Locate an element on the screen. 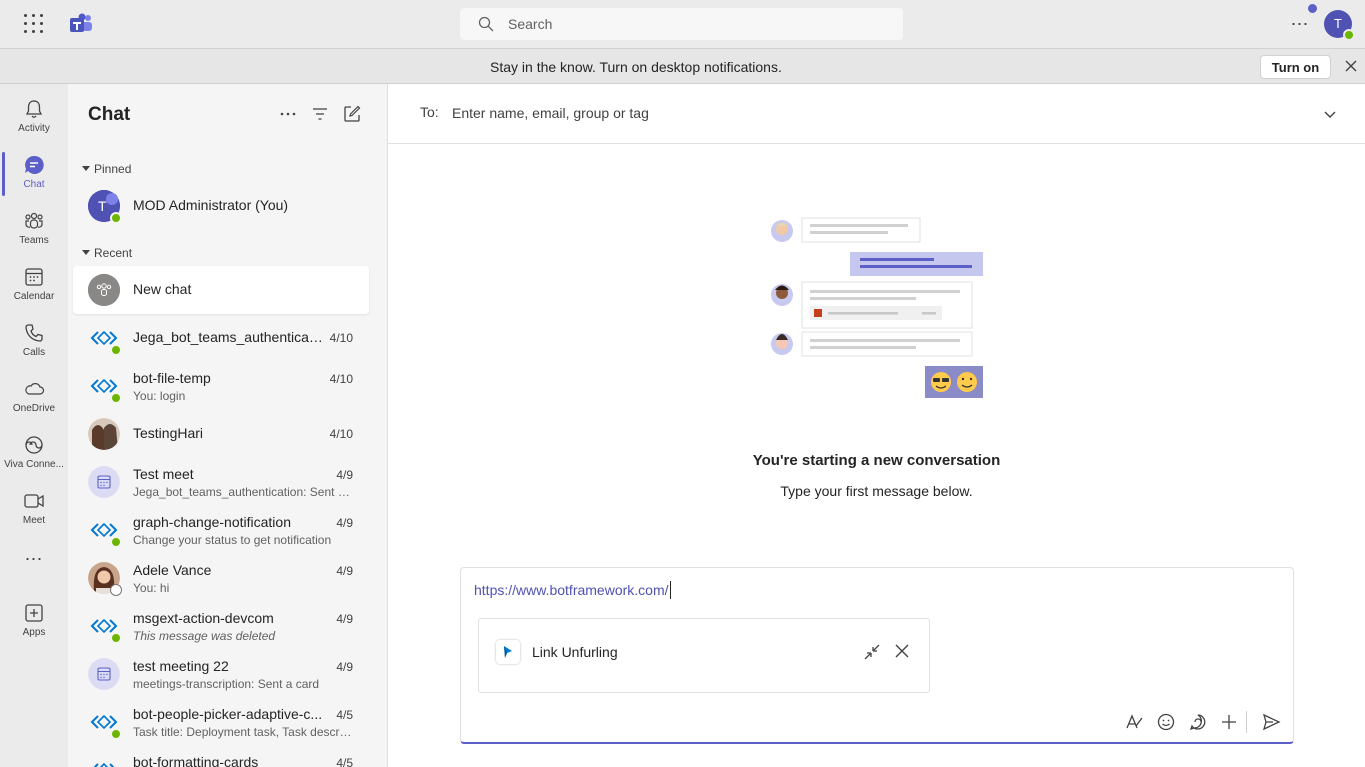 The width and height of the screenshot is (1365, 767). search-placeholder: Search is located at coordinates (530, 24).